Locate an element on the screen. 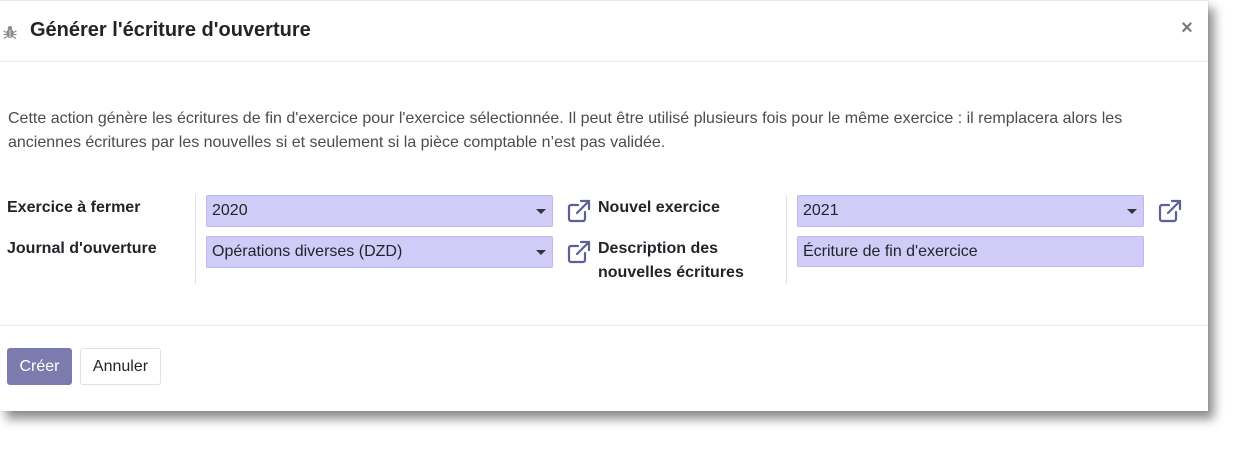  modal-title: Générer l'écriture d'ouverture is located at coordinates (170, 30).